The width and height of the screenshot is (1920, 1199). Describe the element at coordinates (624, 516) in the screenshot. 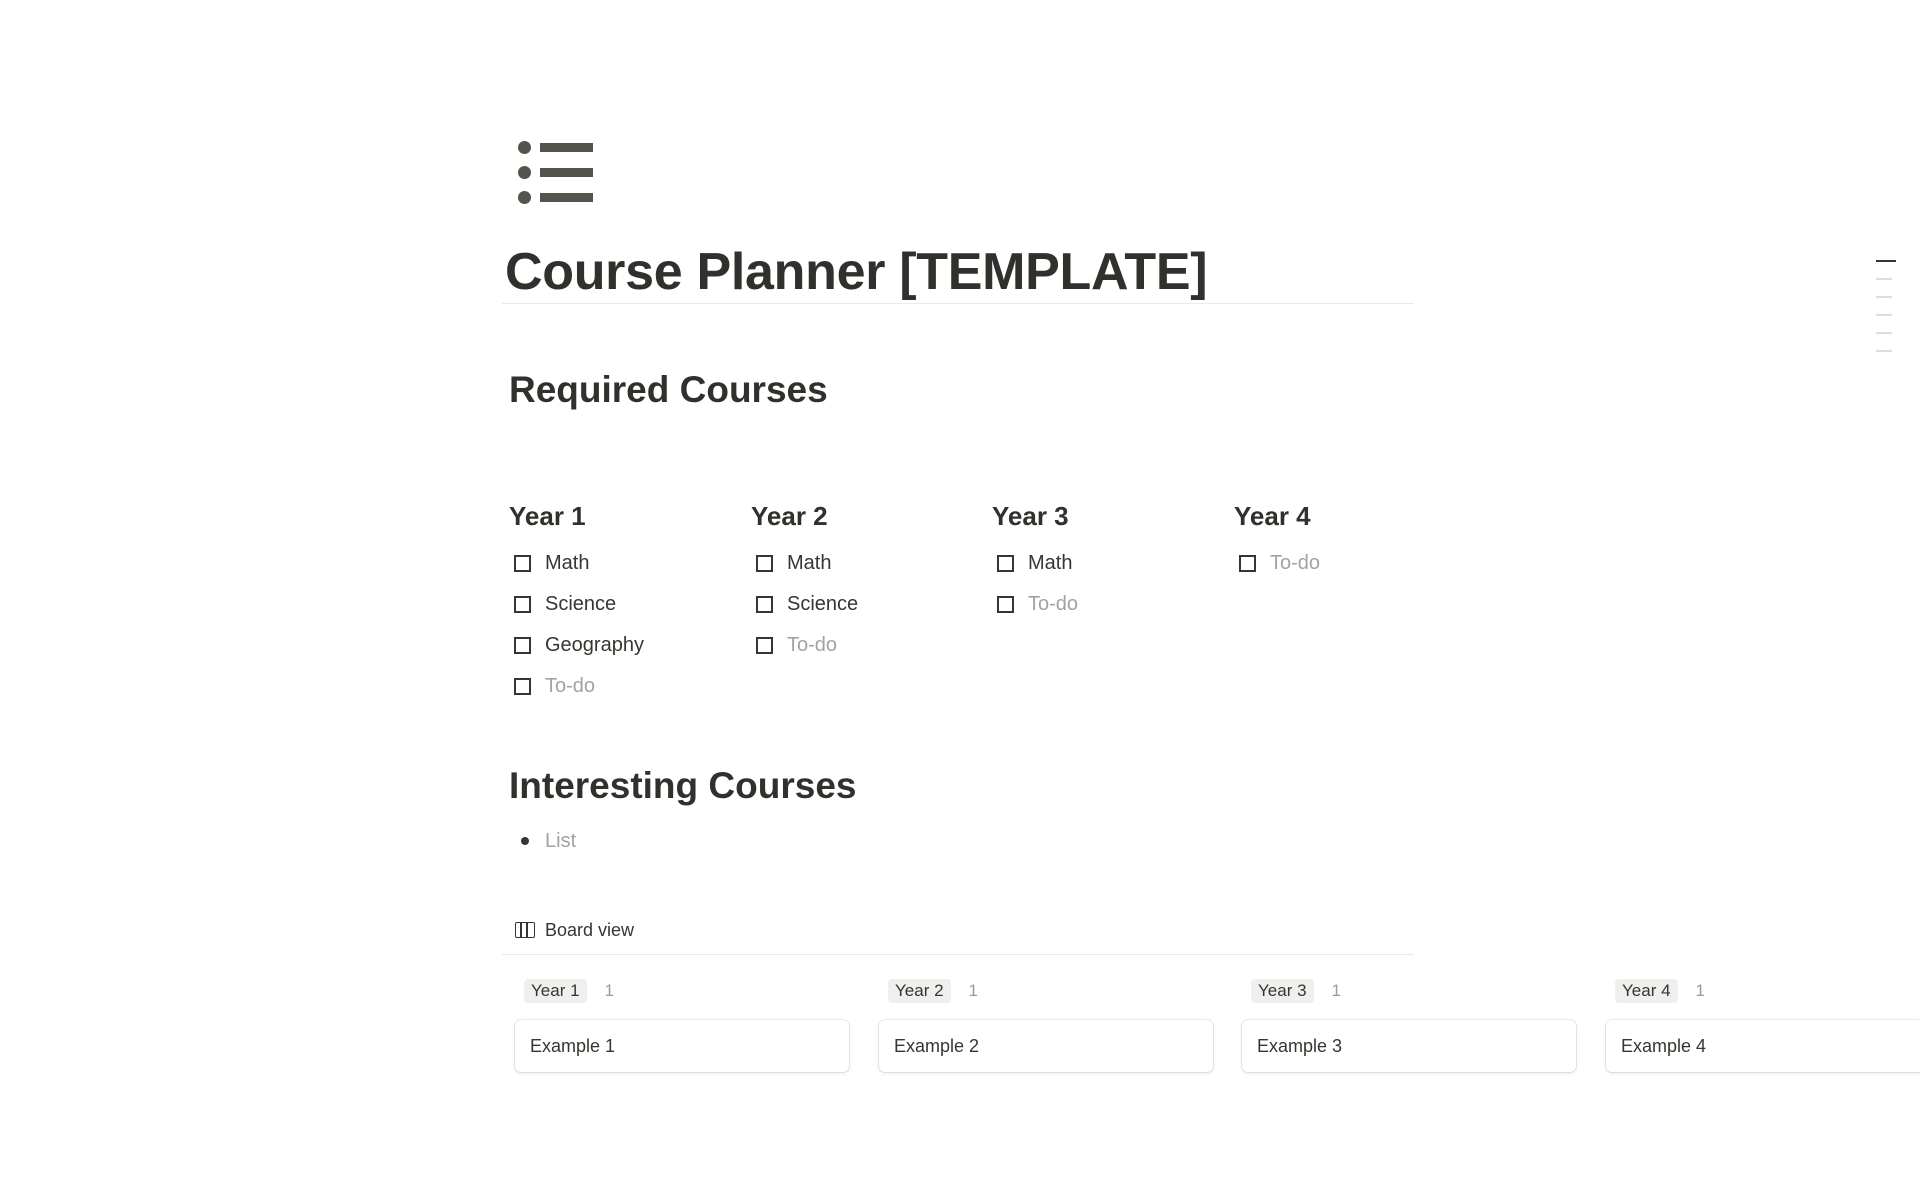

I see `year-column-title: Year 1` at that location.